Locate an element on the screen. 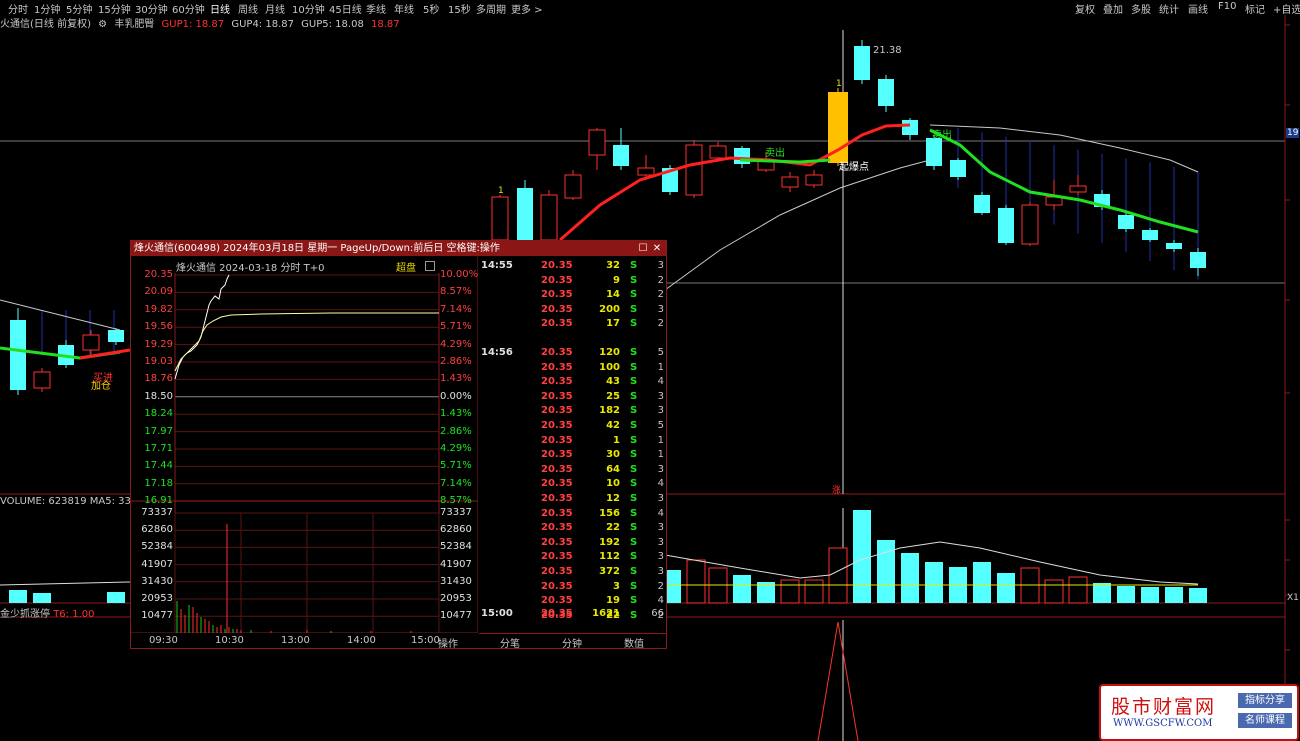 Image resolution: width=1300 pixels, height=741 pixels. tick-row: 20.35 156 S 4 is located at coordinates (572, 515).